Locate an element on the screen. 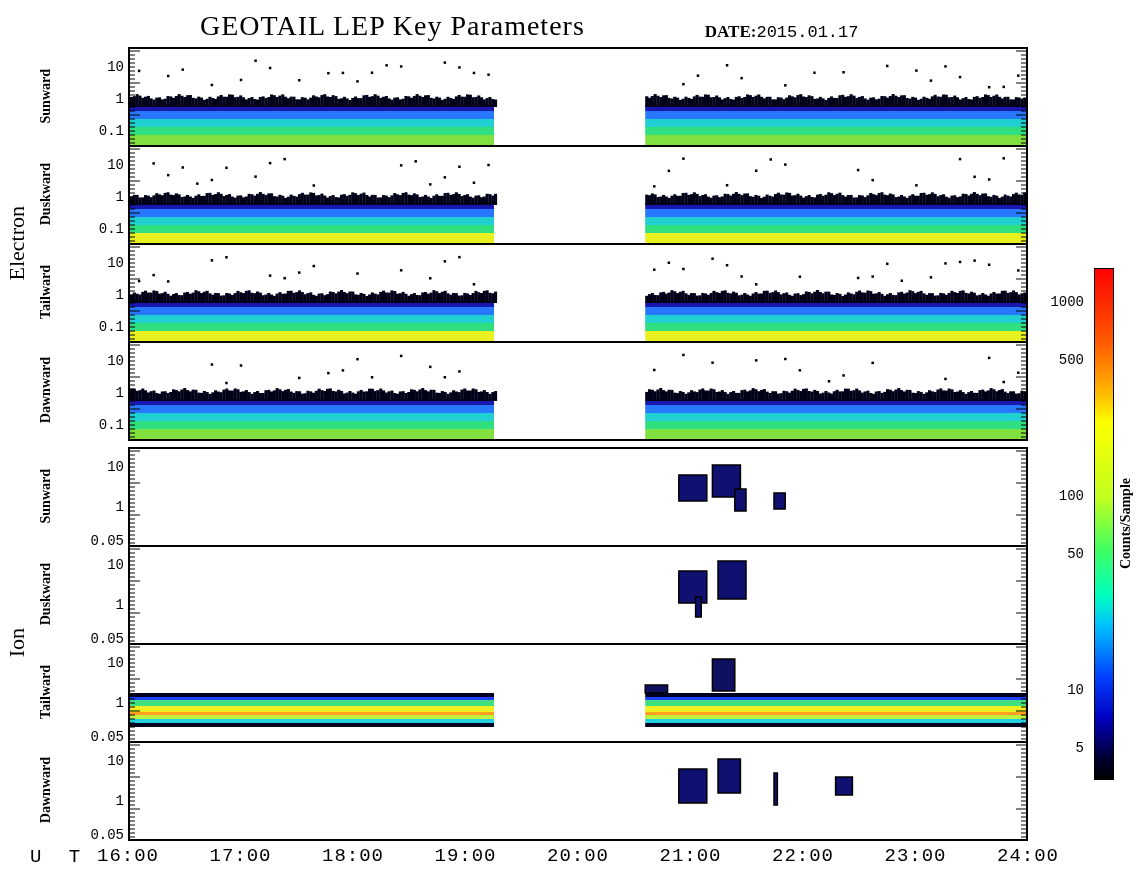 The image size is (1142, 880). colorbar-label: Counts/Sample is located at coordinates (1126, 524).